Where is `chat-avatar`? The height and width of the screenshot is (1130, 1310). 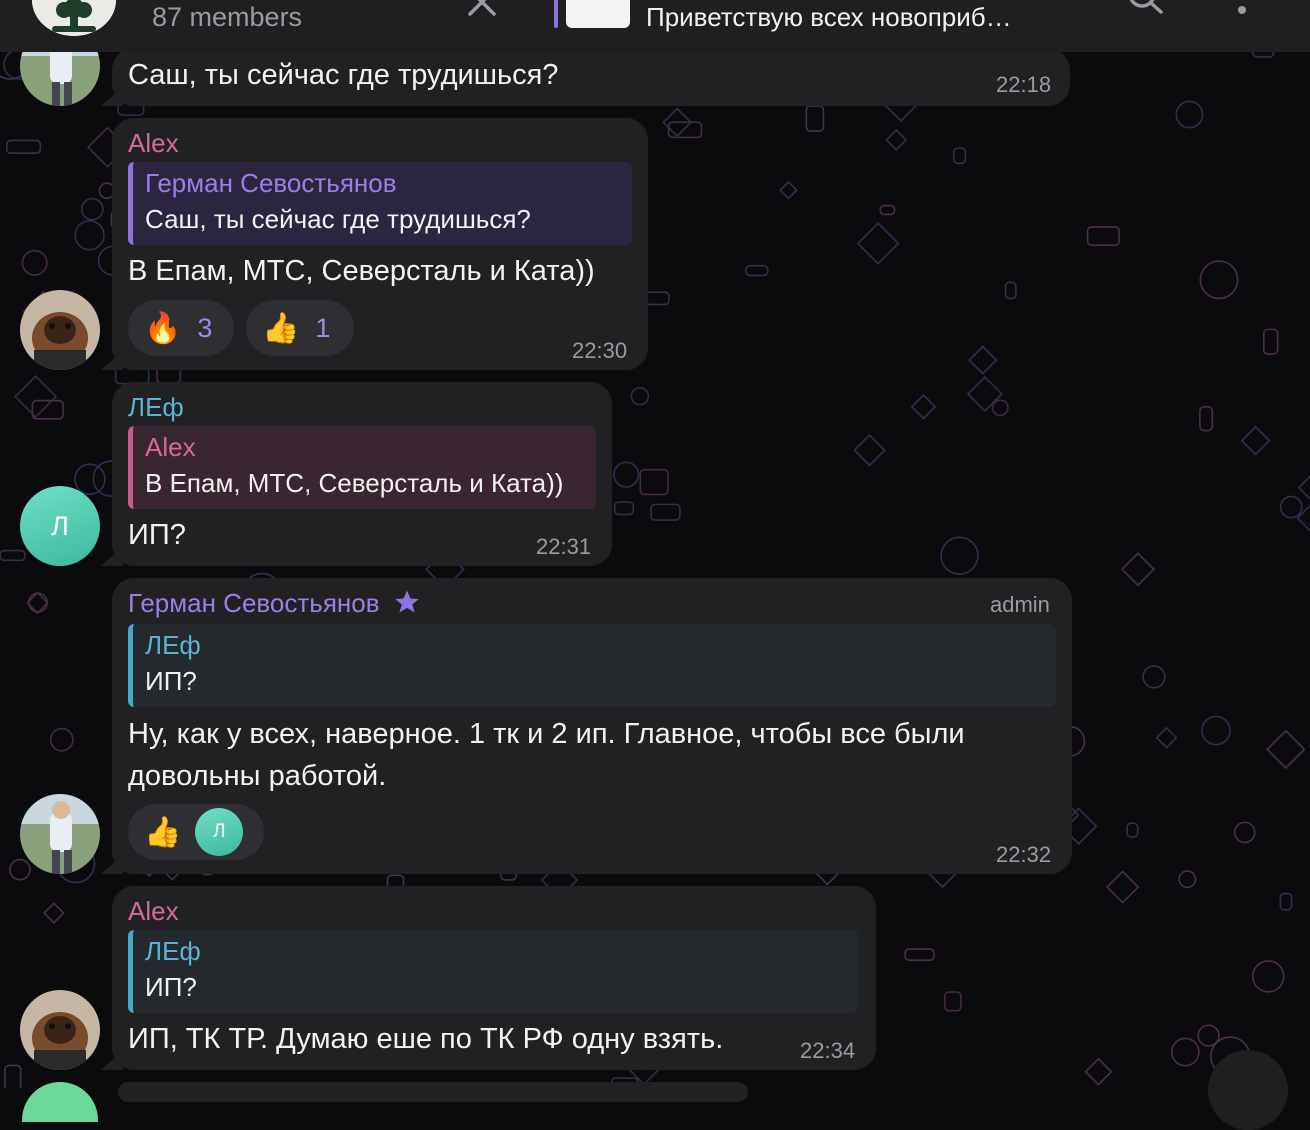
chat-avatar is located at coordinates (74, 18).